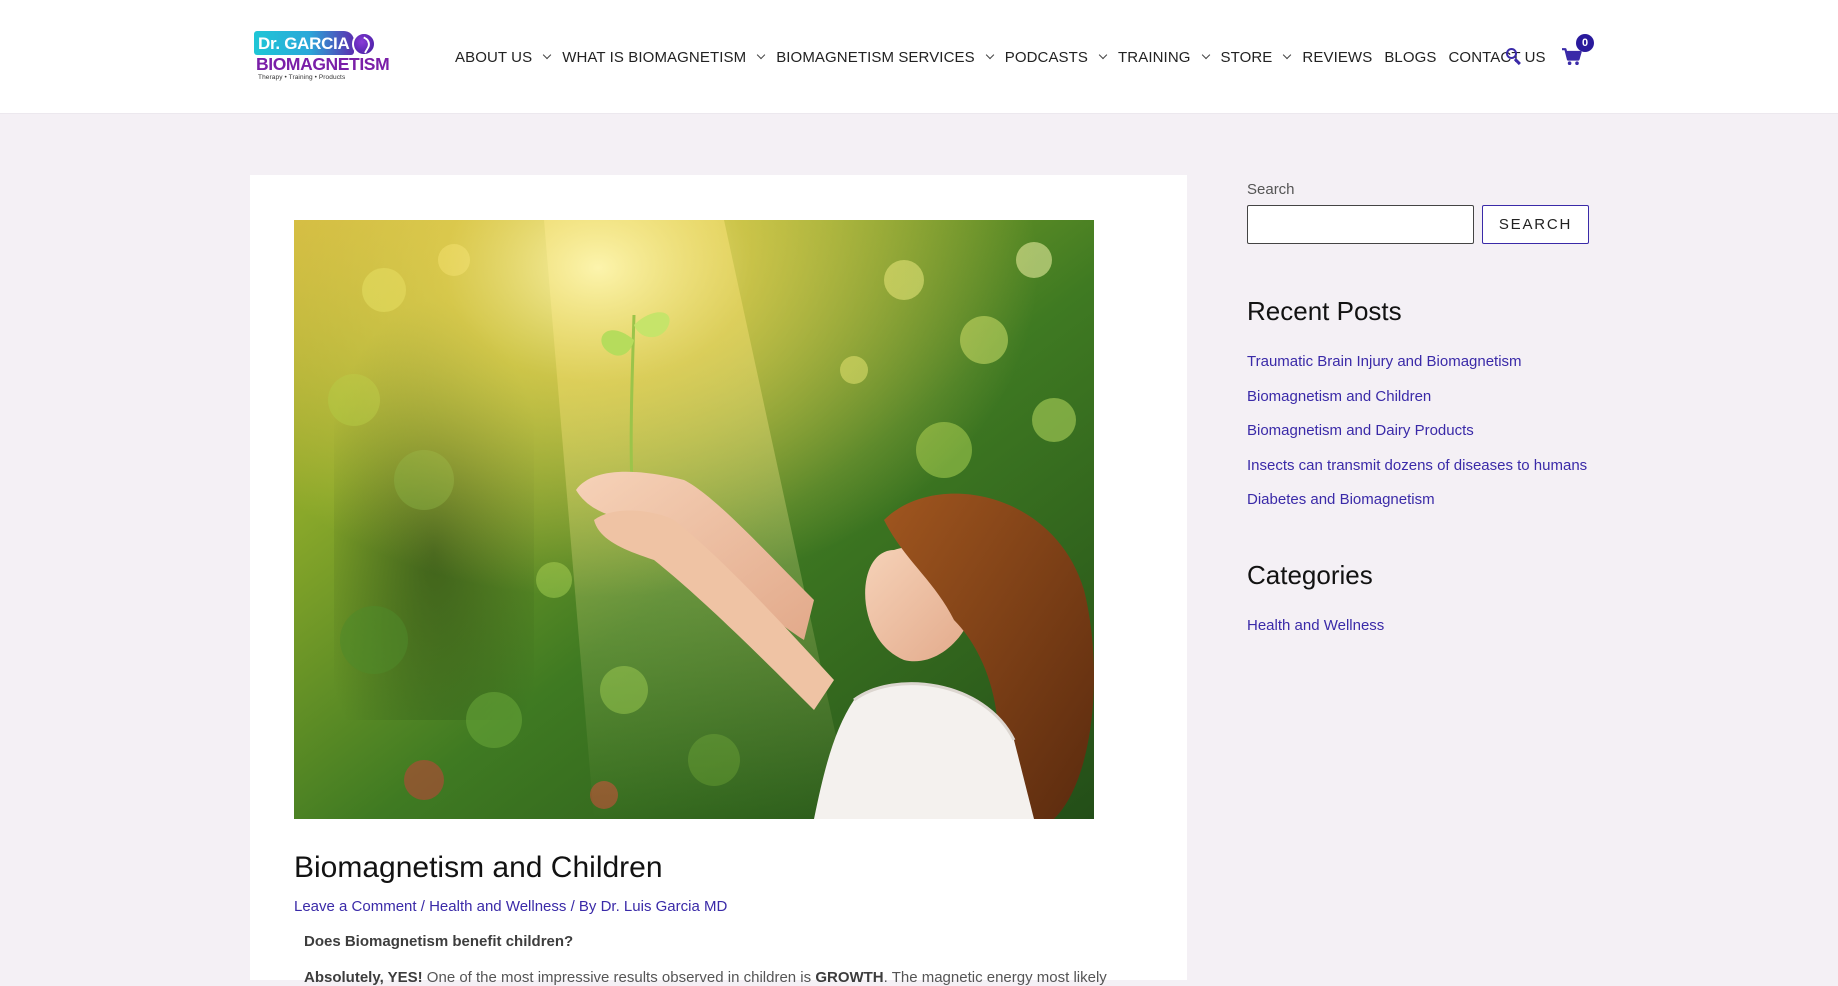  What do you see at coordinates (1514, 56) in the screenshot?
I see `search-icon` at bounding box center [1514, 56].